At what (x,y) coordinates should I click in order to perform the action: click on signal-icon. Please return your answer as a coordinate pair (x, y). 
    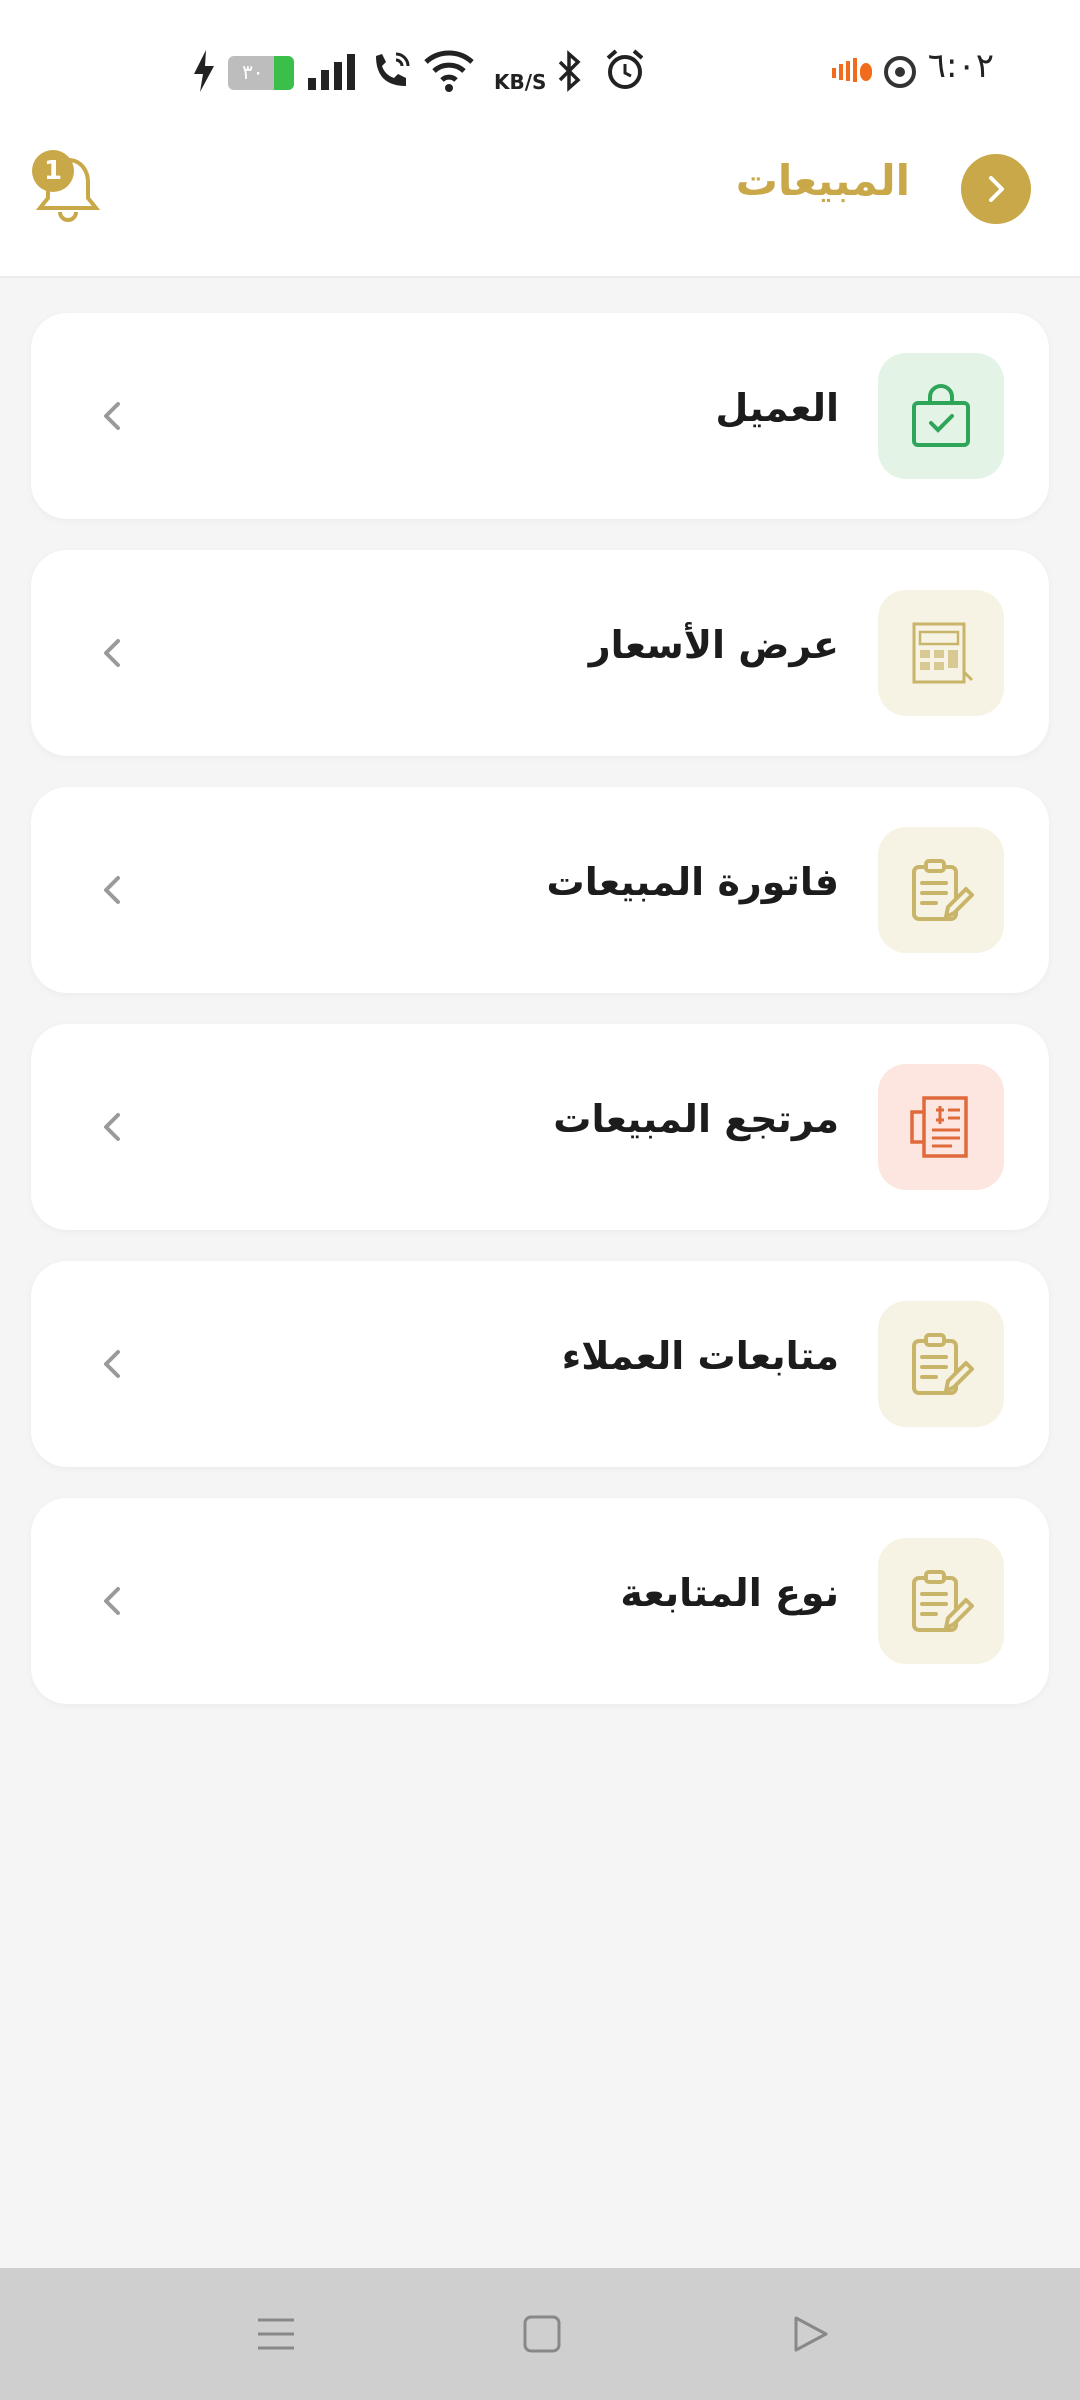
    Looking at the image, I should click on (331, 72).